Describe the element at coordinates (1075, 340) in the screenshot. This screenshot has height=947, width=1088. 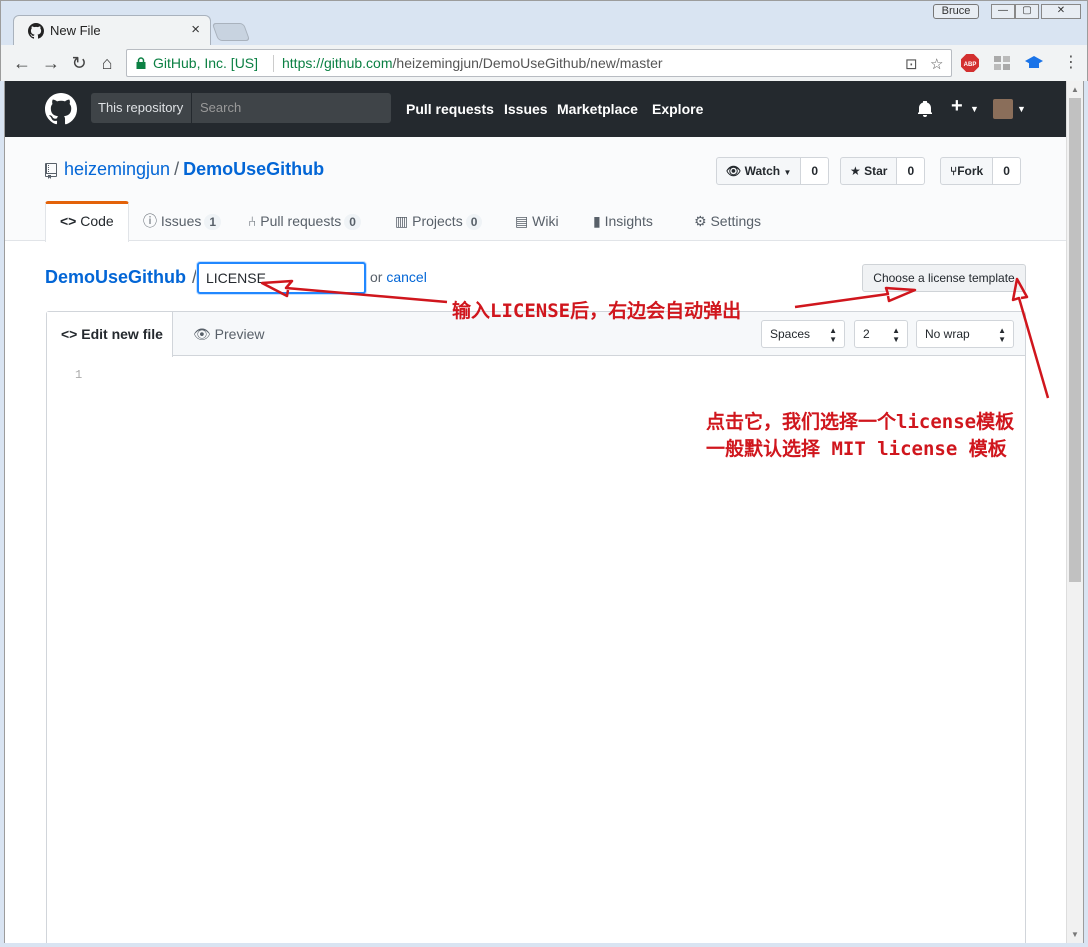
I see `scrollbar-thumb` at that location.